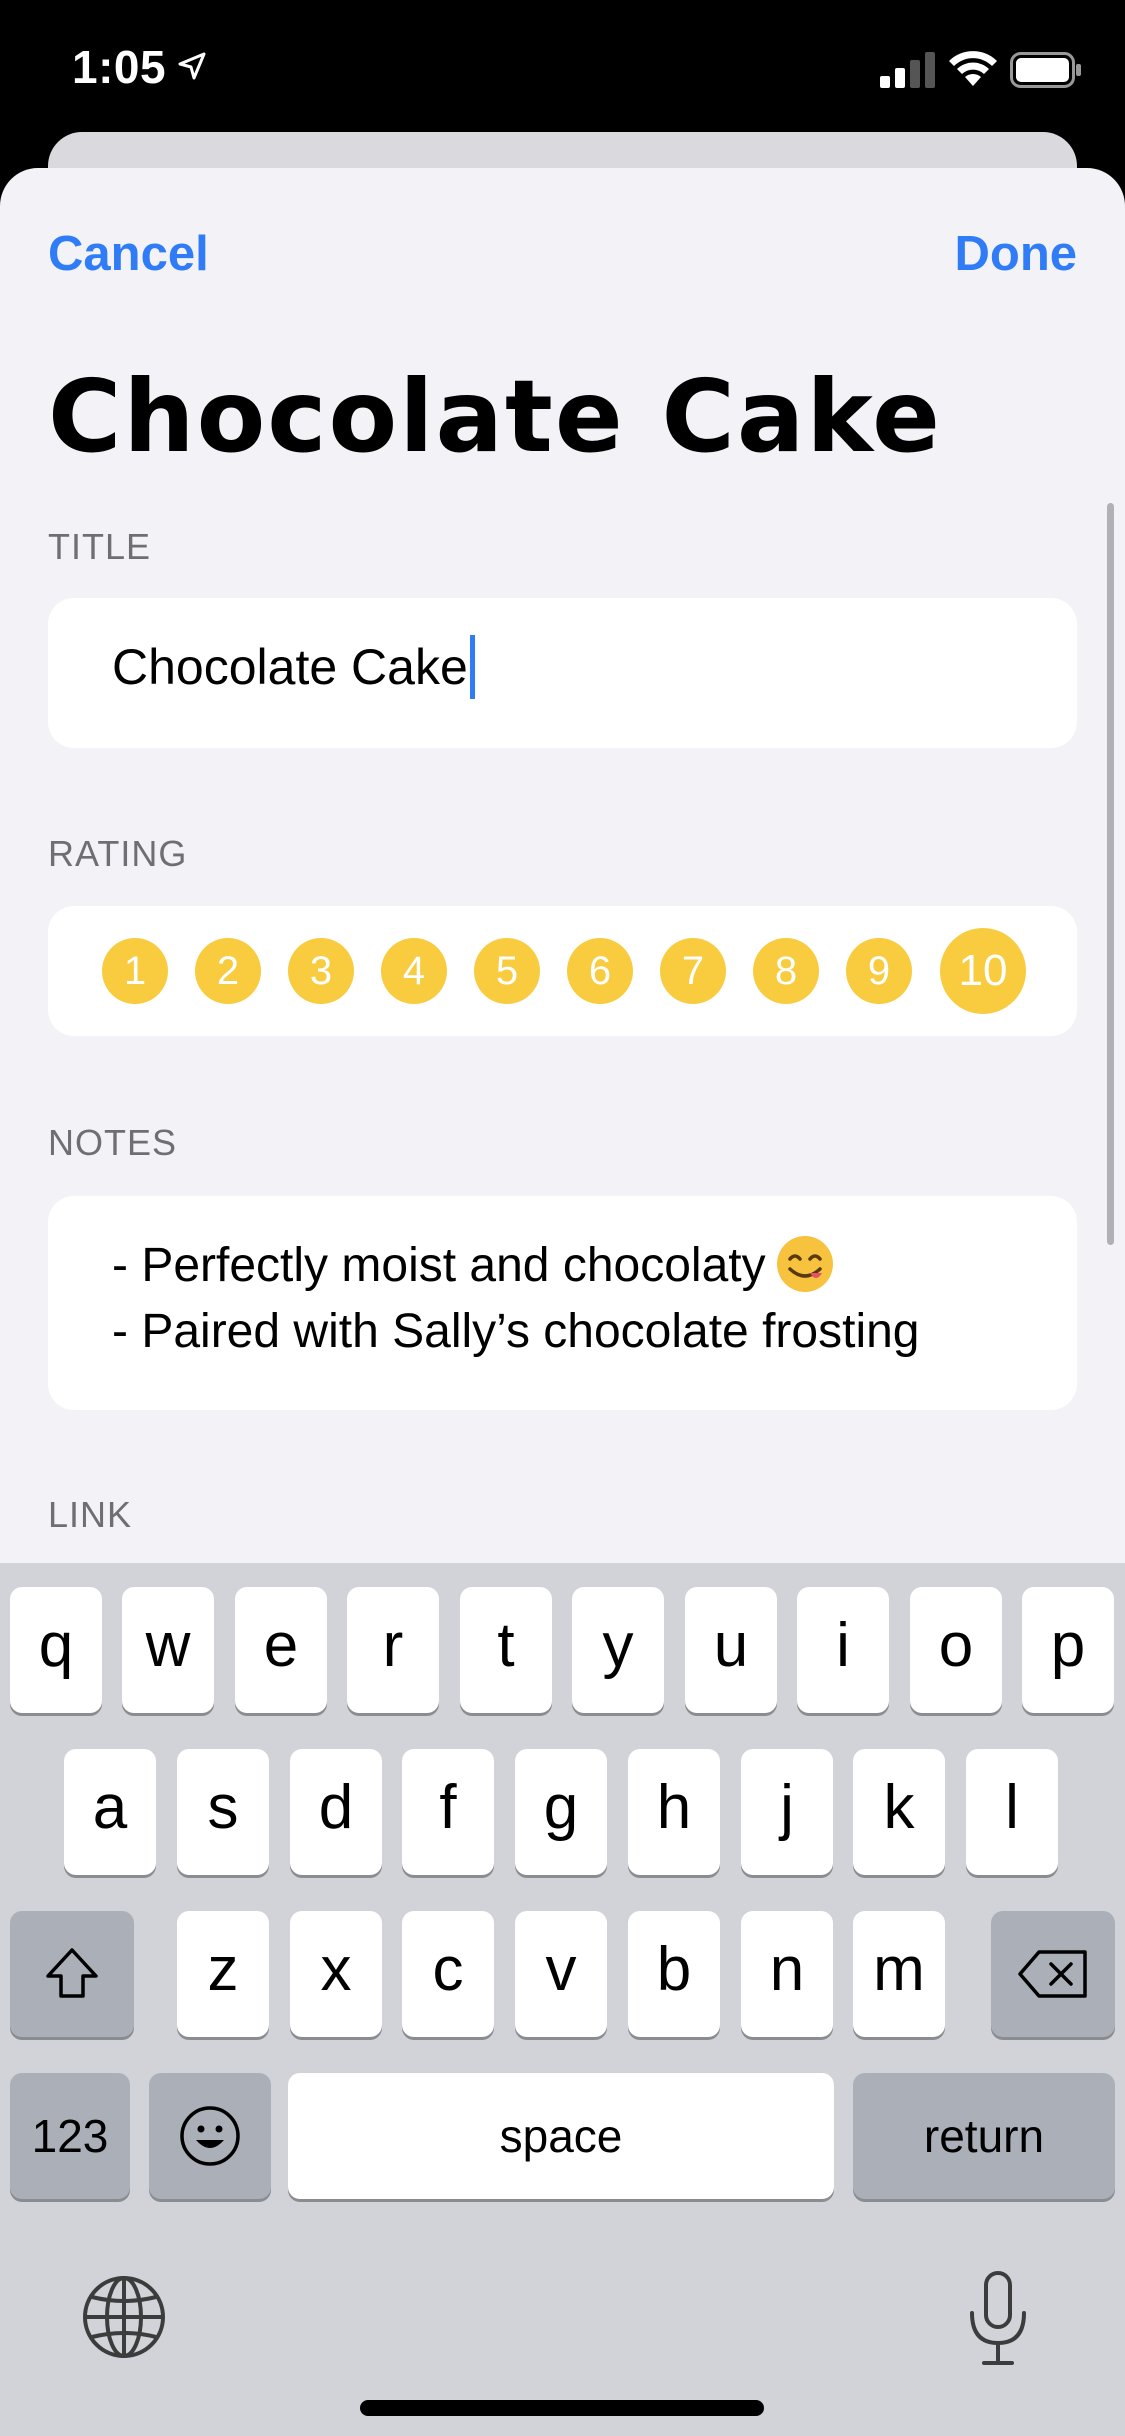 The height and width of the screenshot is (2436, 1125). Describe the element at coordinates (448, 1812) in the screenshot. I see `key-f: f` at that location.